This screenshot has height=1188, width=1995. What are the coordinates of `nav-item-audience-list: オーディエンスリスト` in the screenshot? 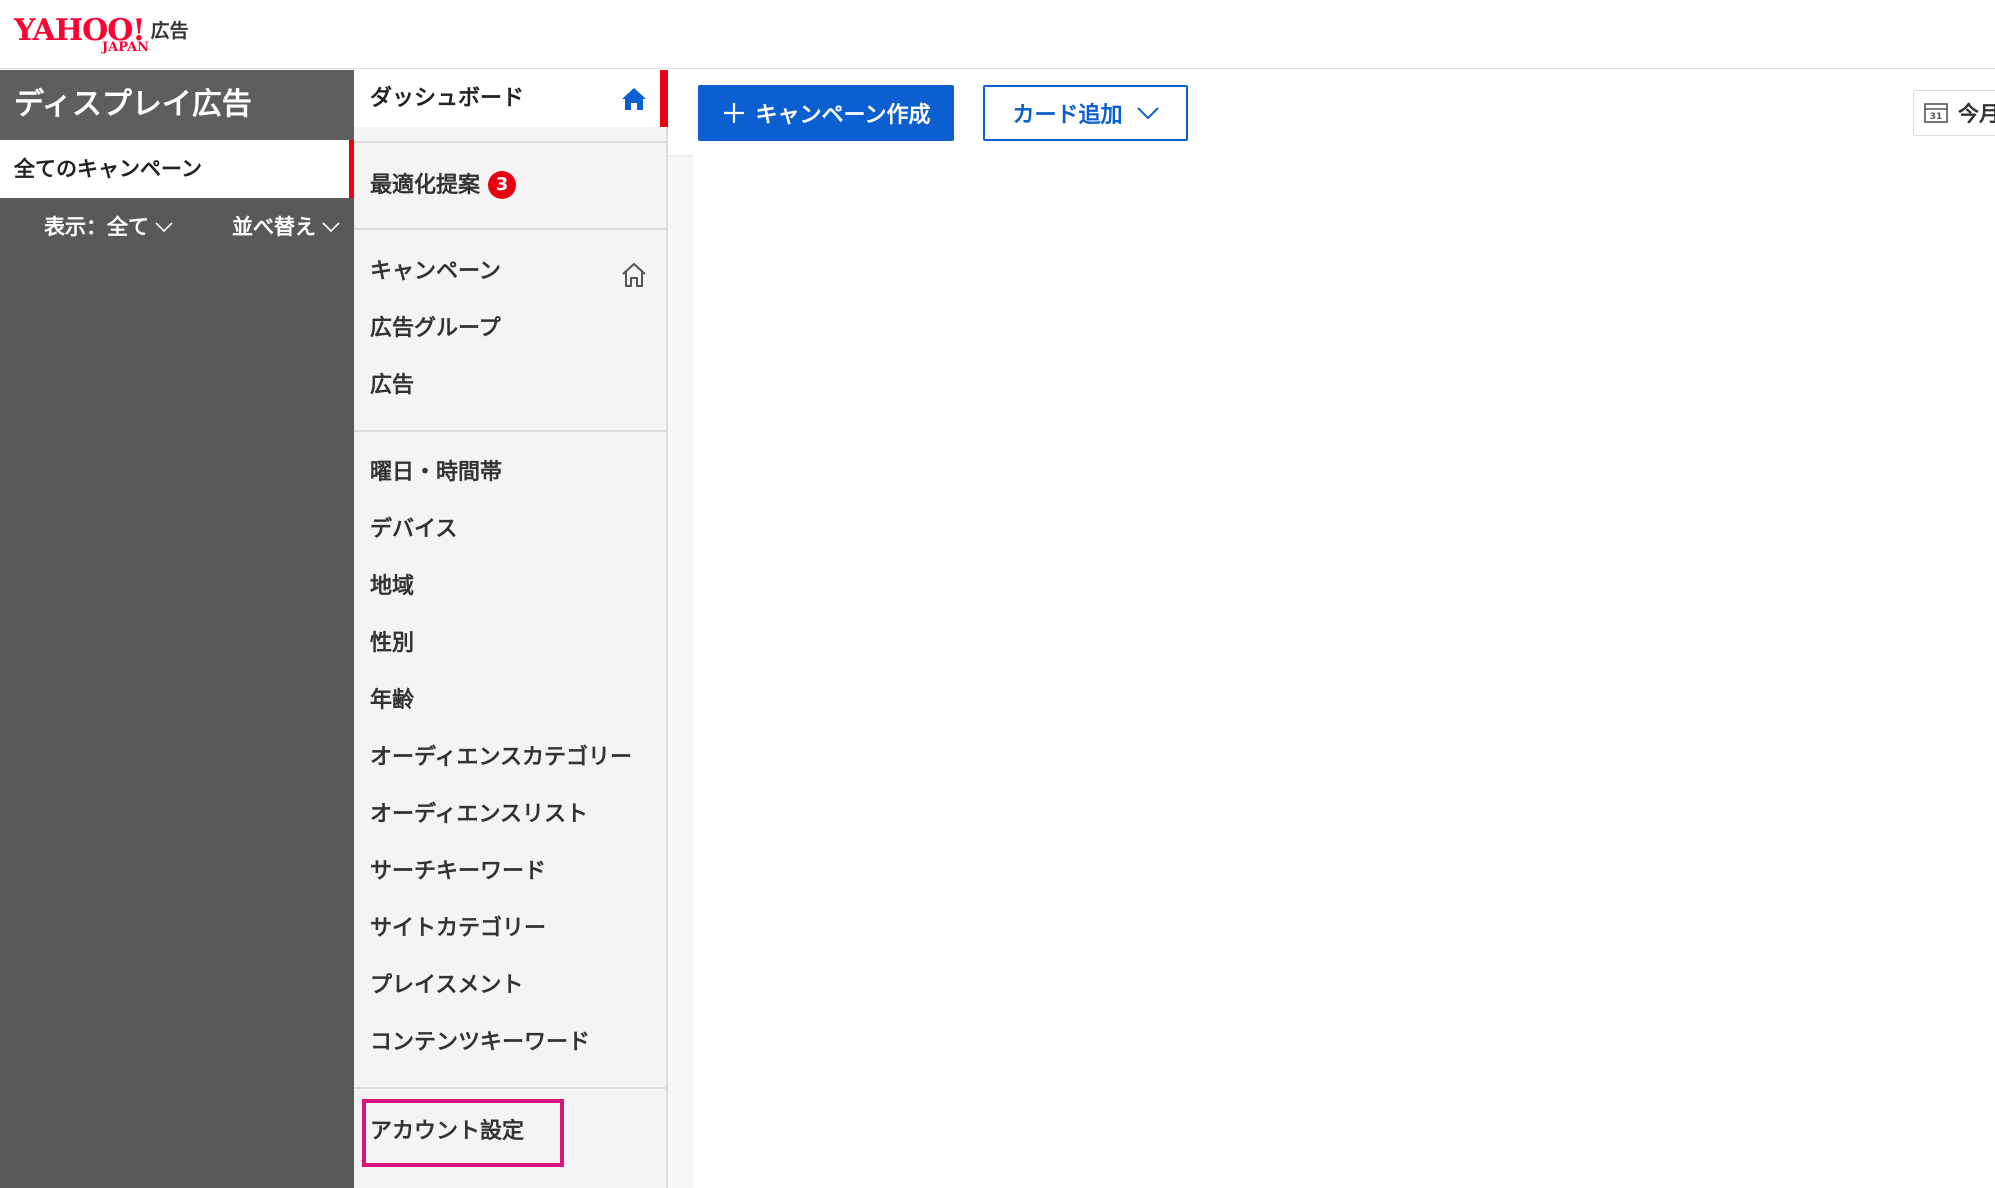 It's located at (479, 815).